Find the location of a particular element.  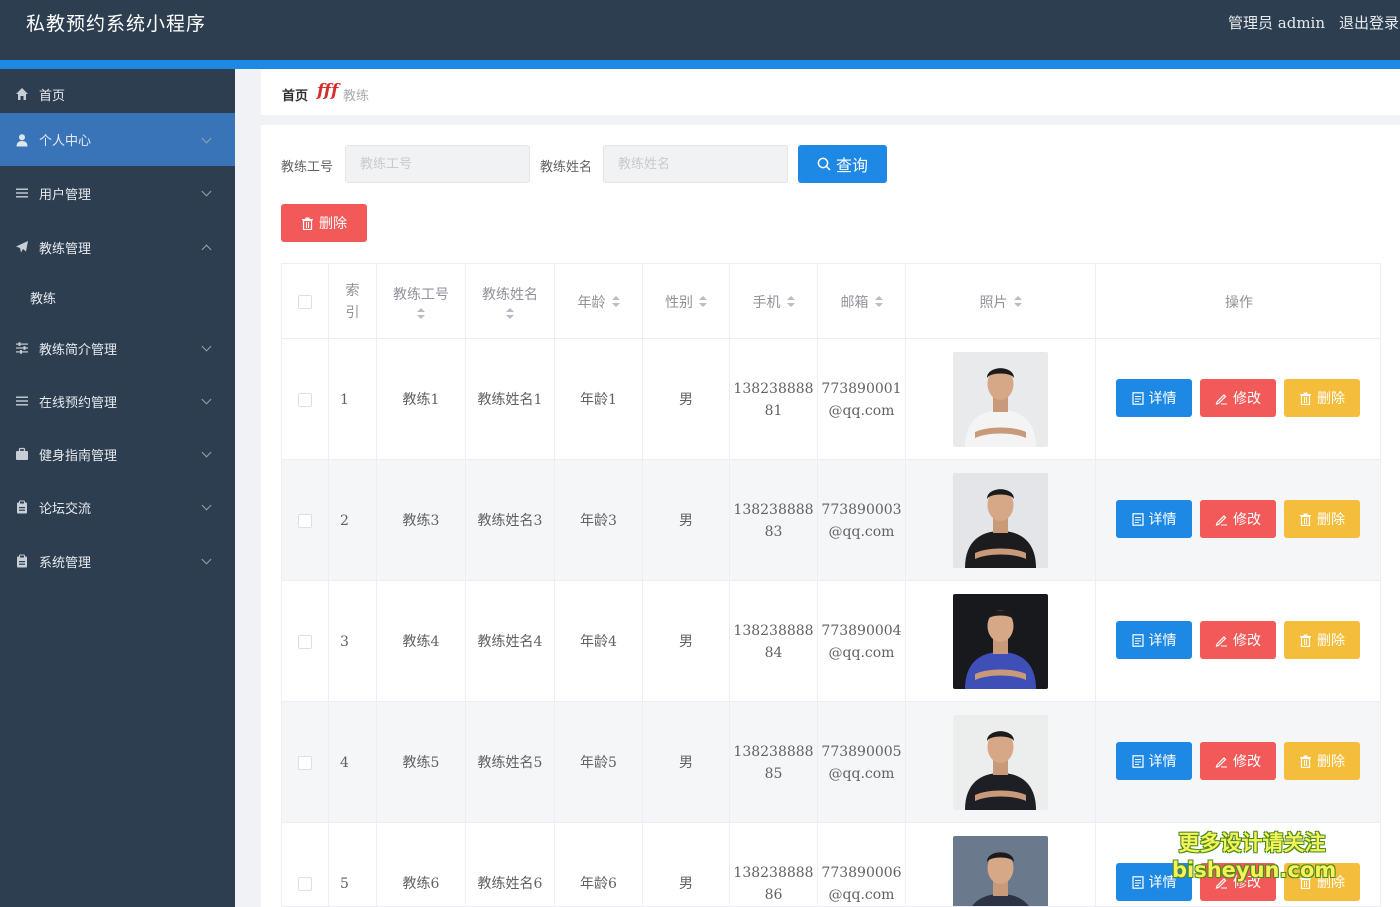

header-gender: 性别 is located at coordinates (686, 301).